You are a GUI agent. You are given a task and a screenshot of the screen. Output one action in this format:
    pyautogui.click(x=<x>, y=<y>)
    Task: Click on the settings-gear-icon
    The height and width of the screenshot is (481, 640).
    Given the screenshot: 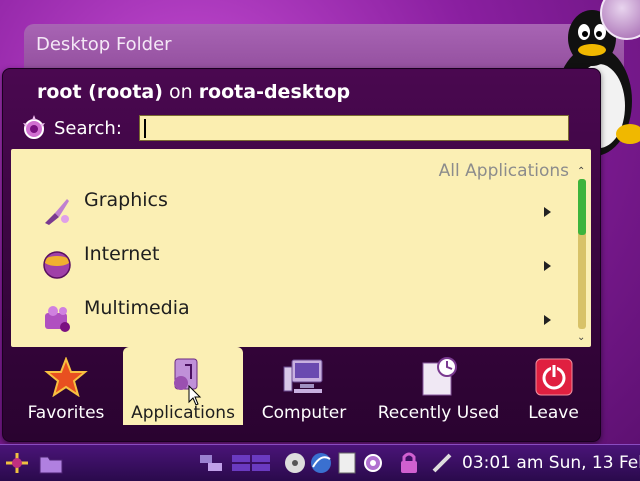 What is the action you would take?
    pyautogui.click(x=373, y=463)
    